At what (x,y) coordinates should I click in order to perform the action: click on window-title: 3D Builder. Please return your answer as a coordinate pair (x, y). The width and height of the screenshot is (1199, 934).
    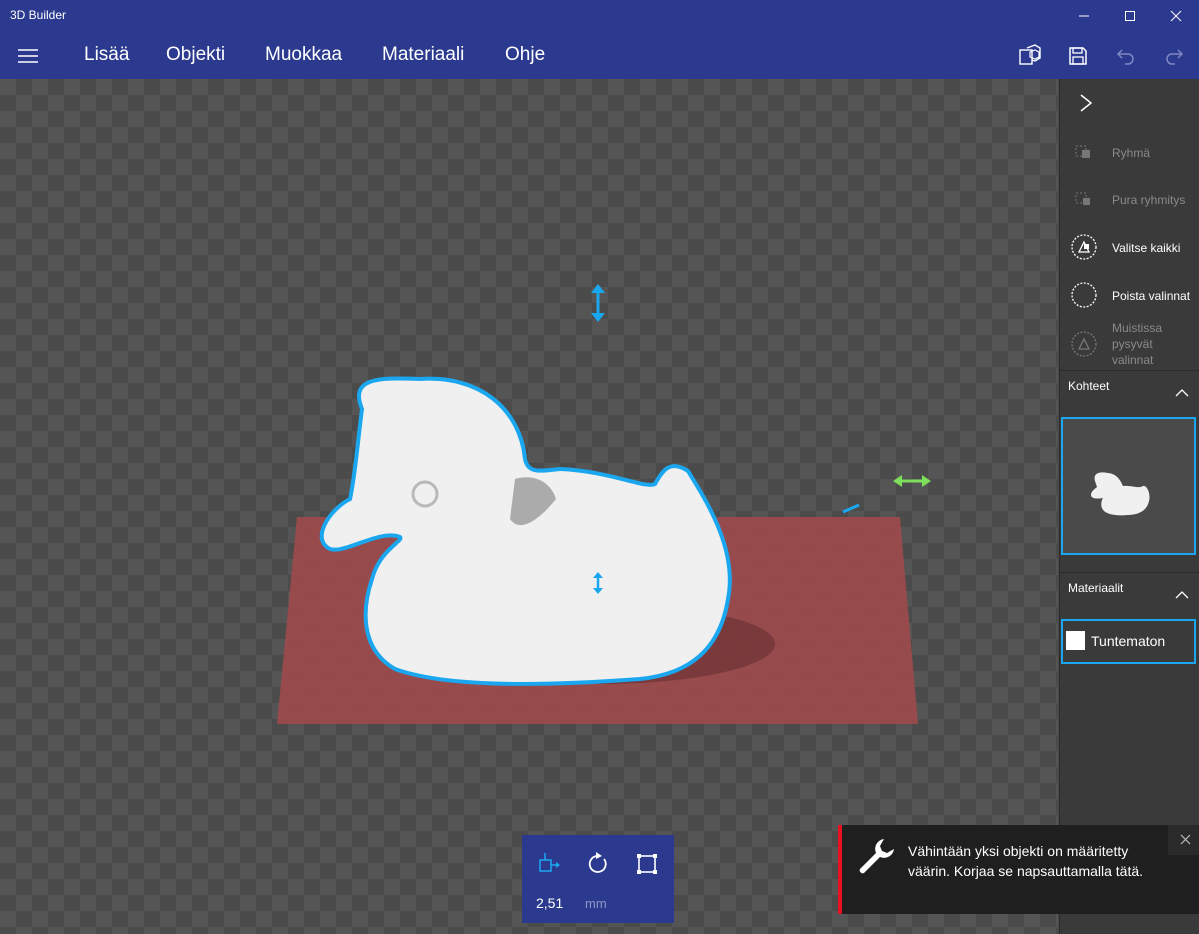
    Looking at the image, I should click on (38, 15).